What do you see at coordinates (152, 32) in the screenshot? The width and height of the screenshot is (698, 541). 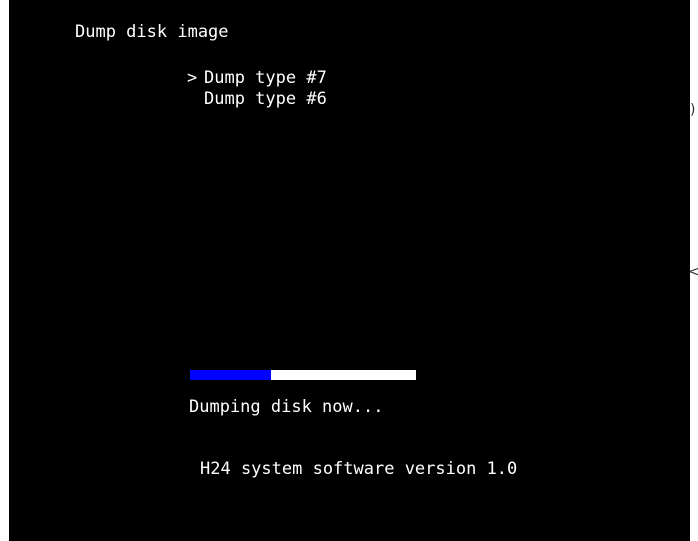 I see `screen-title: Dump disk image` at bounding box center [152, 32].